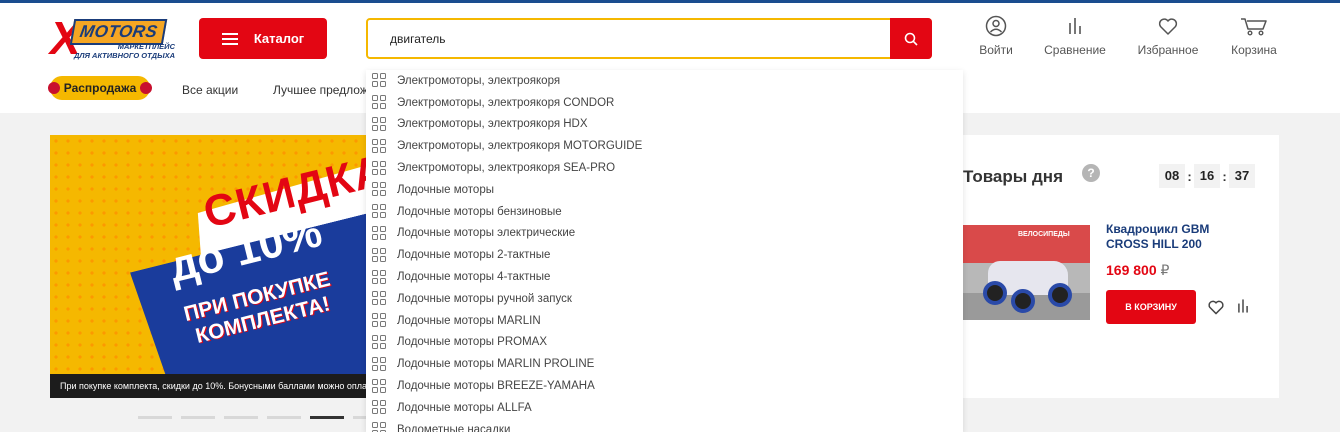 This screenshot has height=432, width=1340. I want to click on help-icon: ?, so click(1091, 173).